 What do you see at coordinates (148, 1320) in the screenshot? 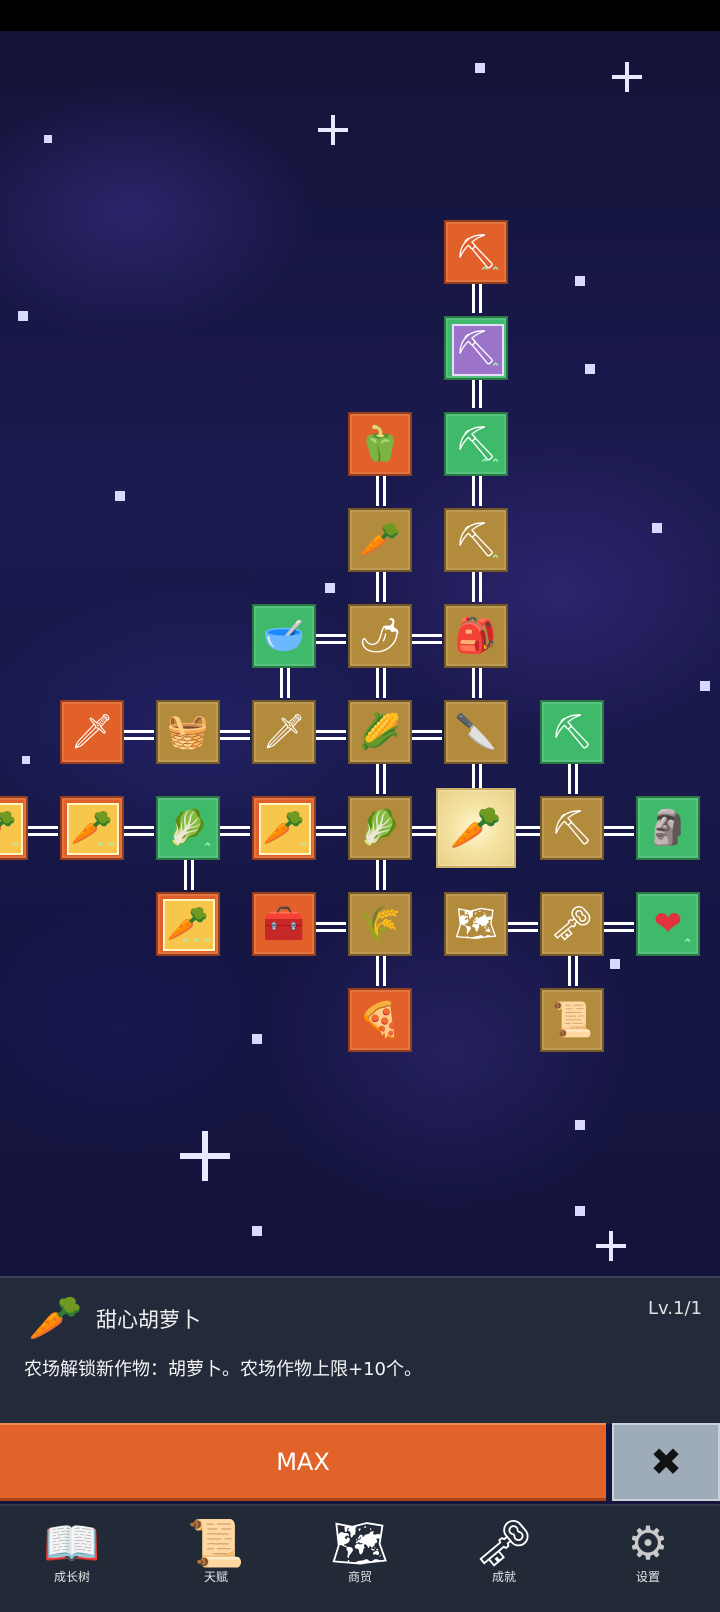
I see `skill-title: 甜心胡萝卜` at bounding box center [148, 1320].